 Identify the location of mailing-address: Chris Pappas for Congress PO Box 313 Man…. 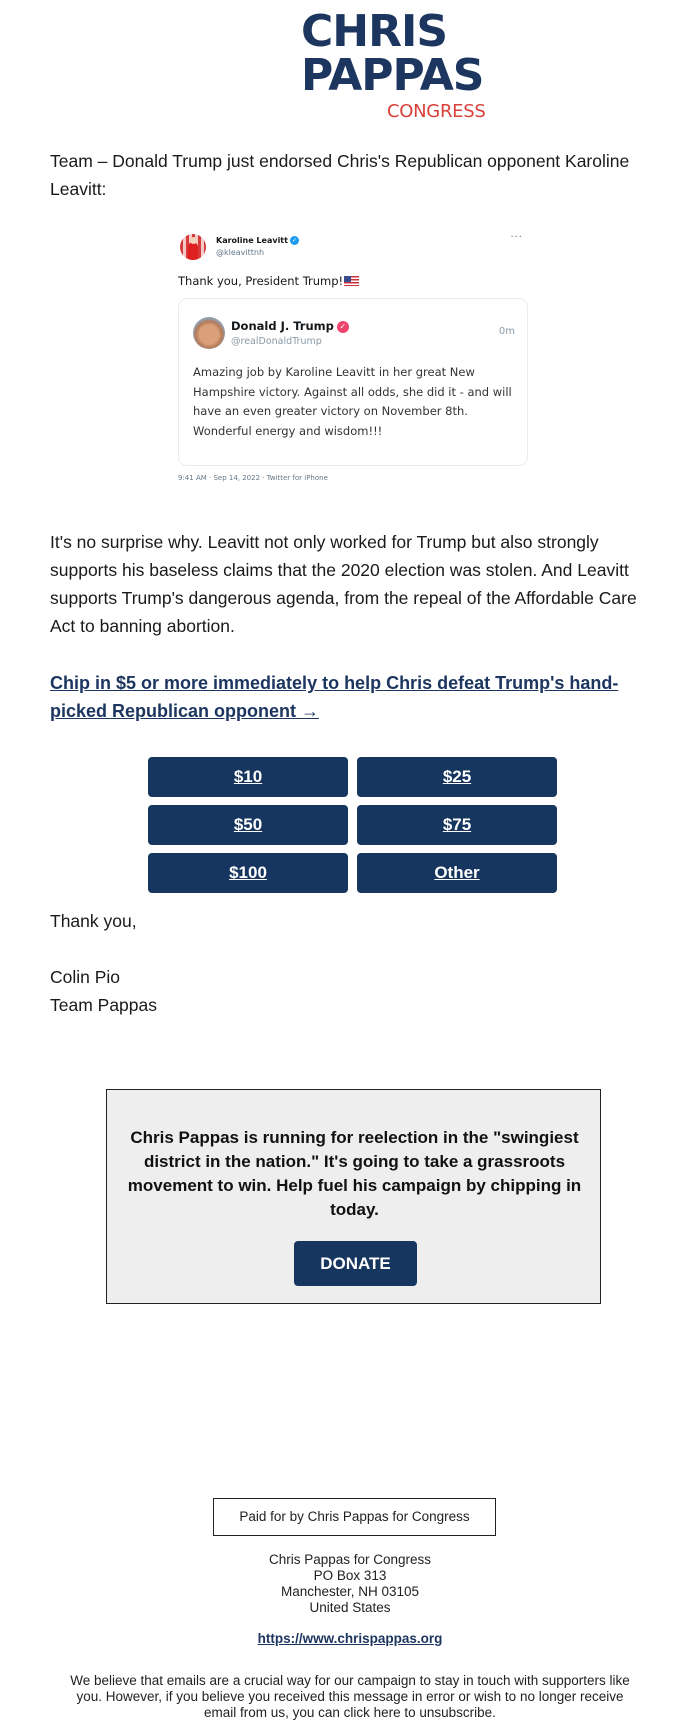
(350, 1584).